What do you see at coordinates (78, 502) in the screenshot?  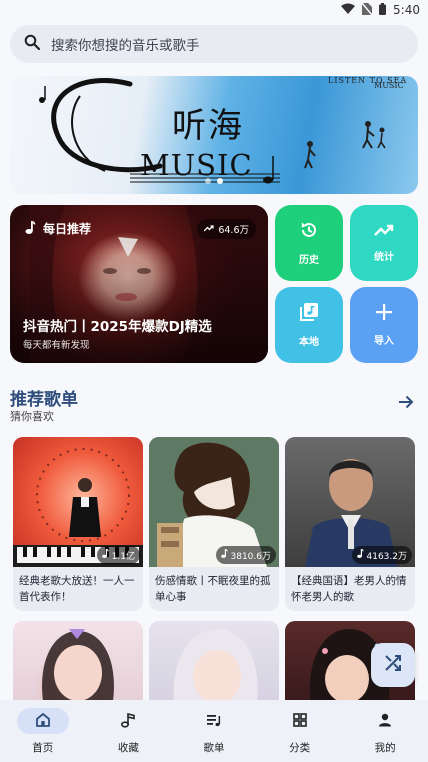 I see `playlist-cover: 1.1亿` at bounding box center [78, 502].